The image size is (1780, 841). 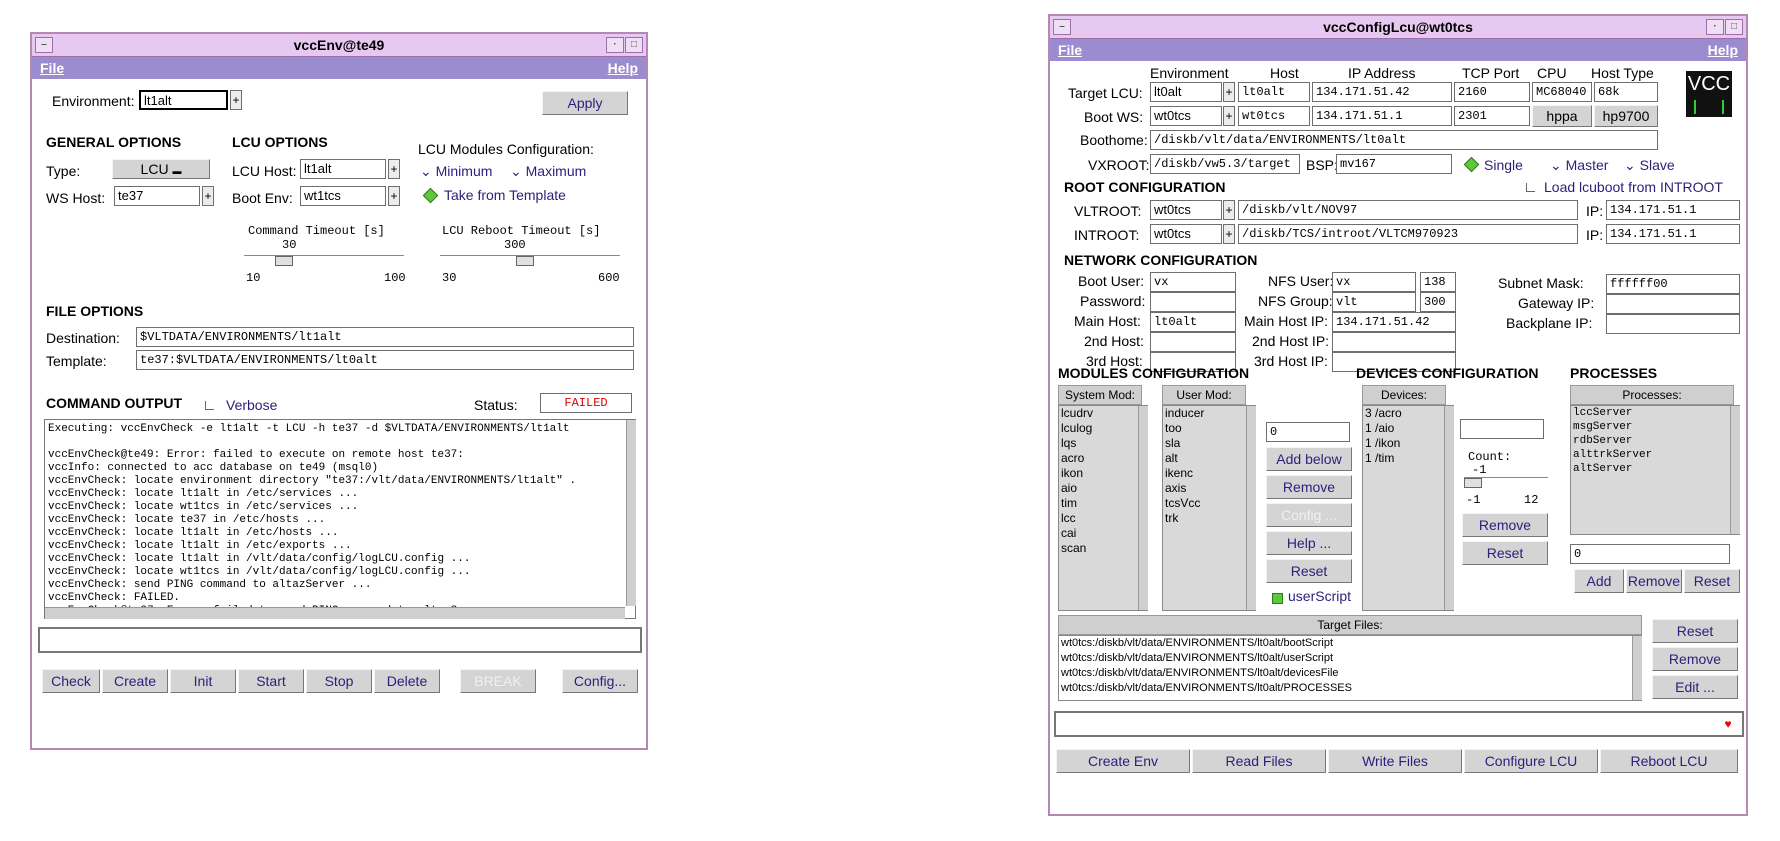 I want to click on introot-env-input: wt0tcs, so click(x=1186, y=234).